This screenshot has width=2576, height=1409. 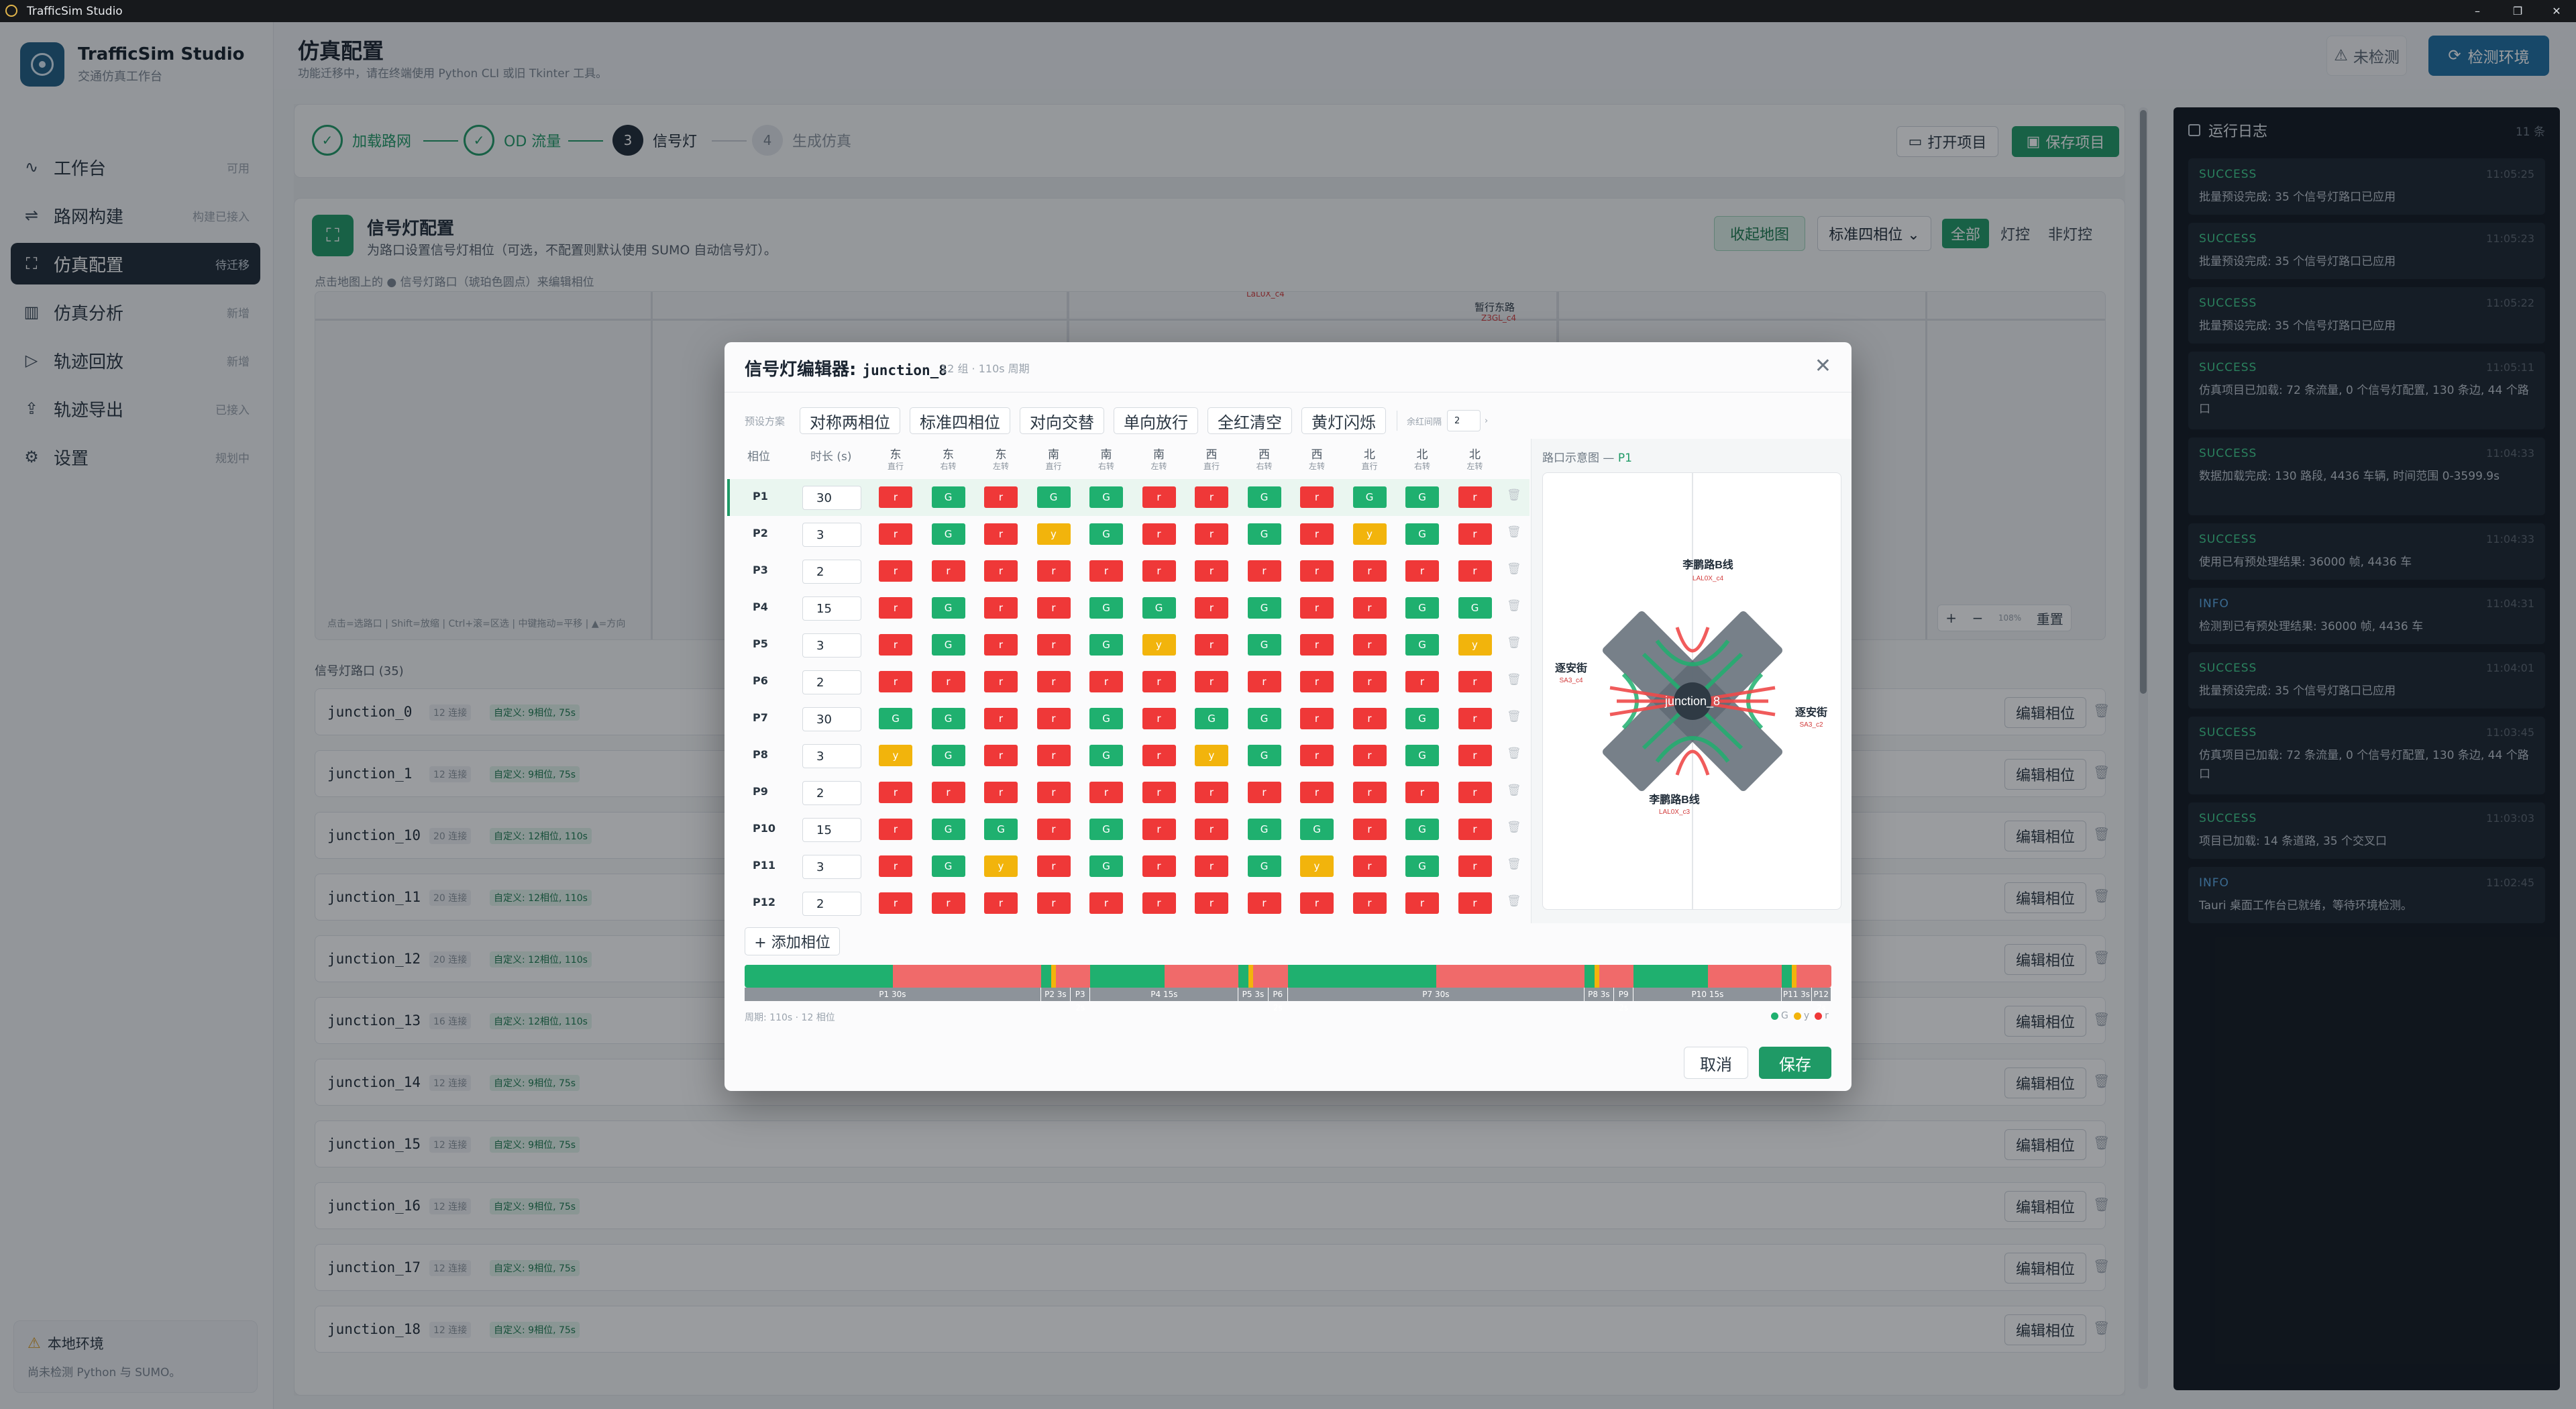 I want to click on phase-row: P5 3 r Gr r Gy r Gr r Gy 🗑, so click(x=1128, y=645).